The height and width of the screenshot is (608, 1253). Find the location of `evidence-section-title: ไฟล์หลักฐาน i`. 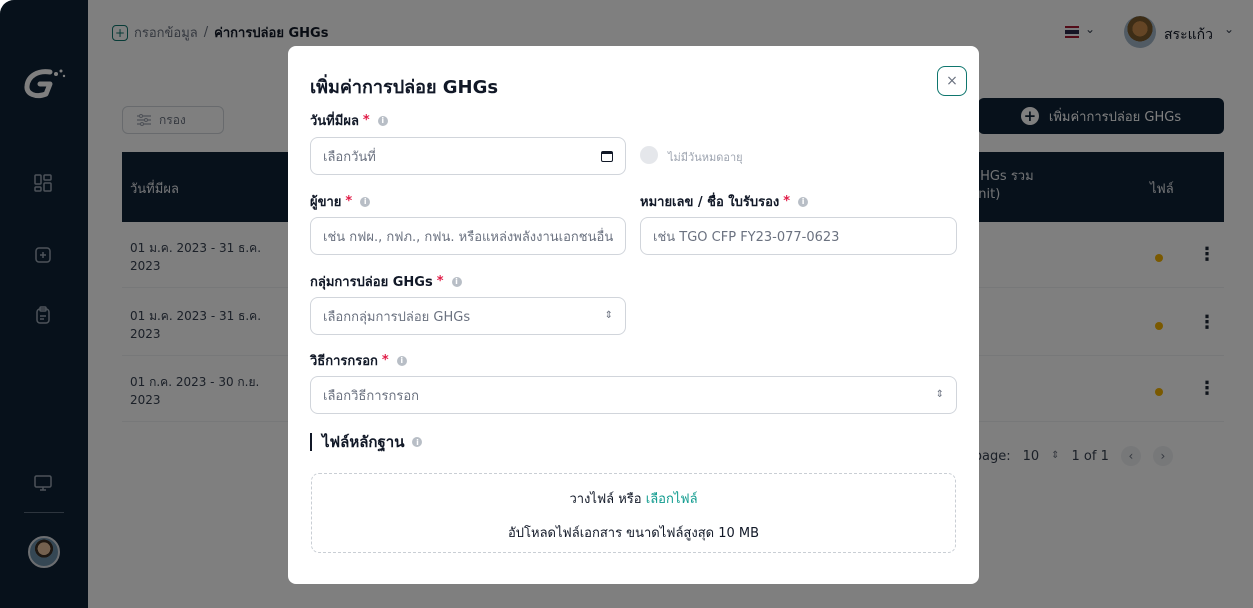

evidence-section-title: ไฟล์หลักฐาน i is located at coordinates (366, 442).